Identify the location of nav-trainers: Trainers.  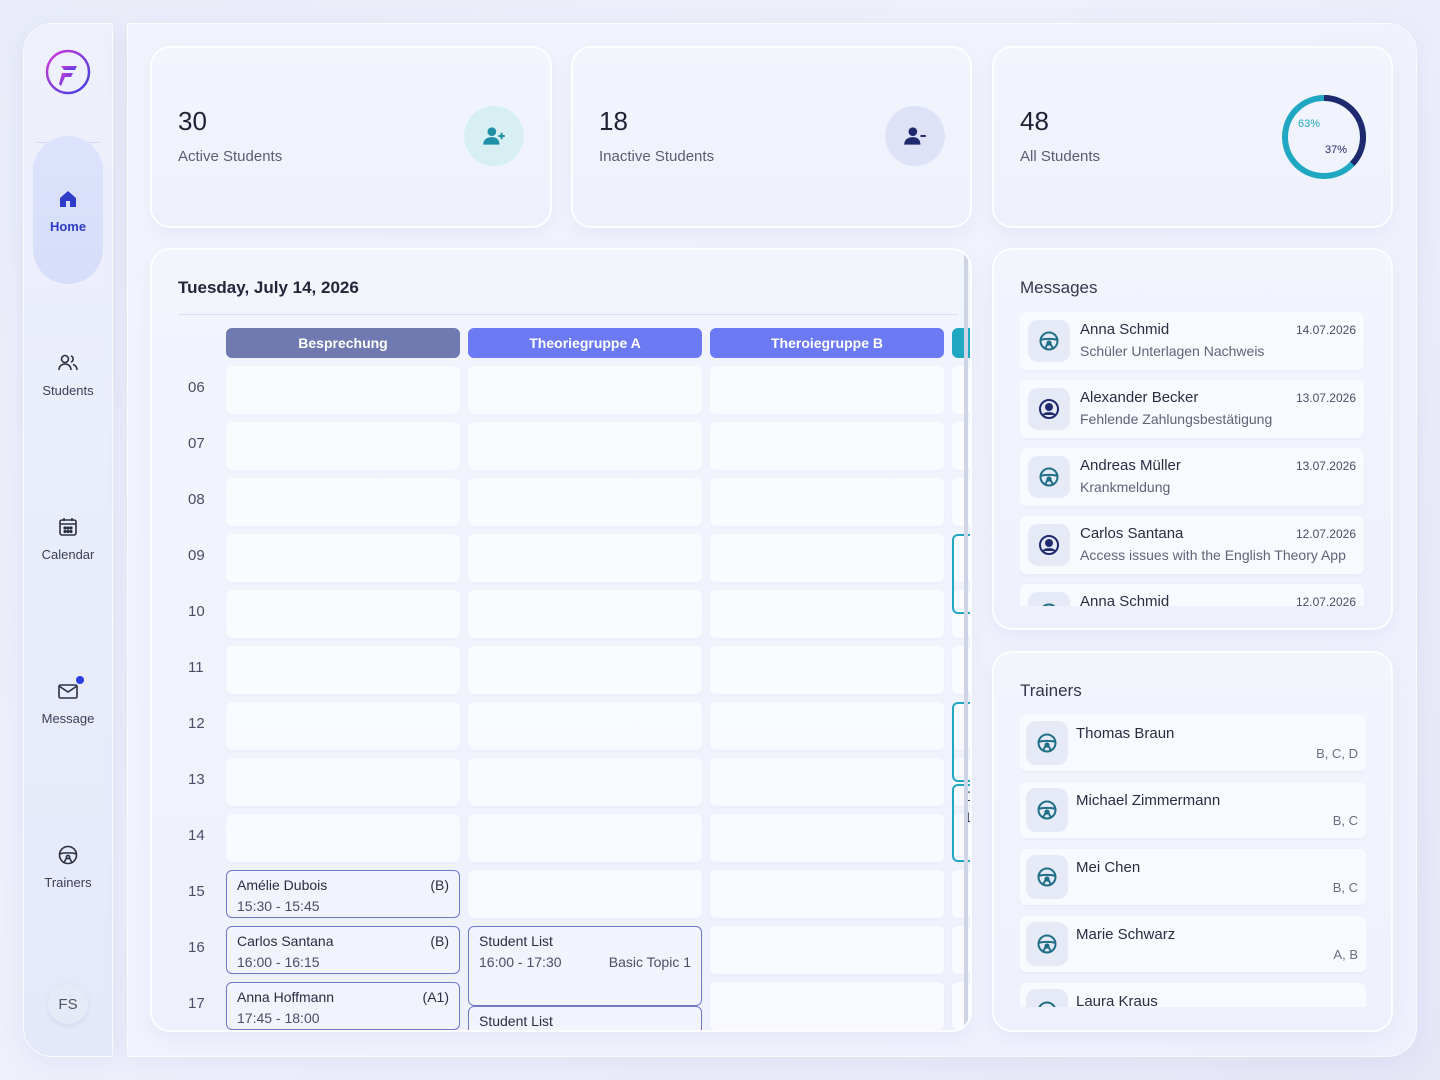
(68, 866).